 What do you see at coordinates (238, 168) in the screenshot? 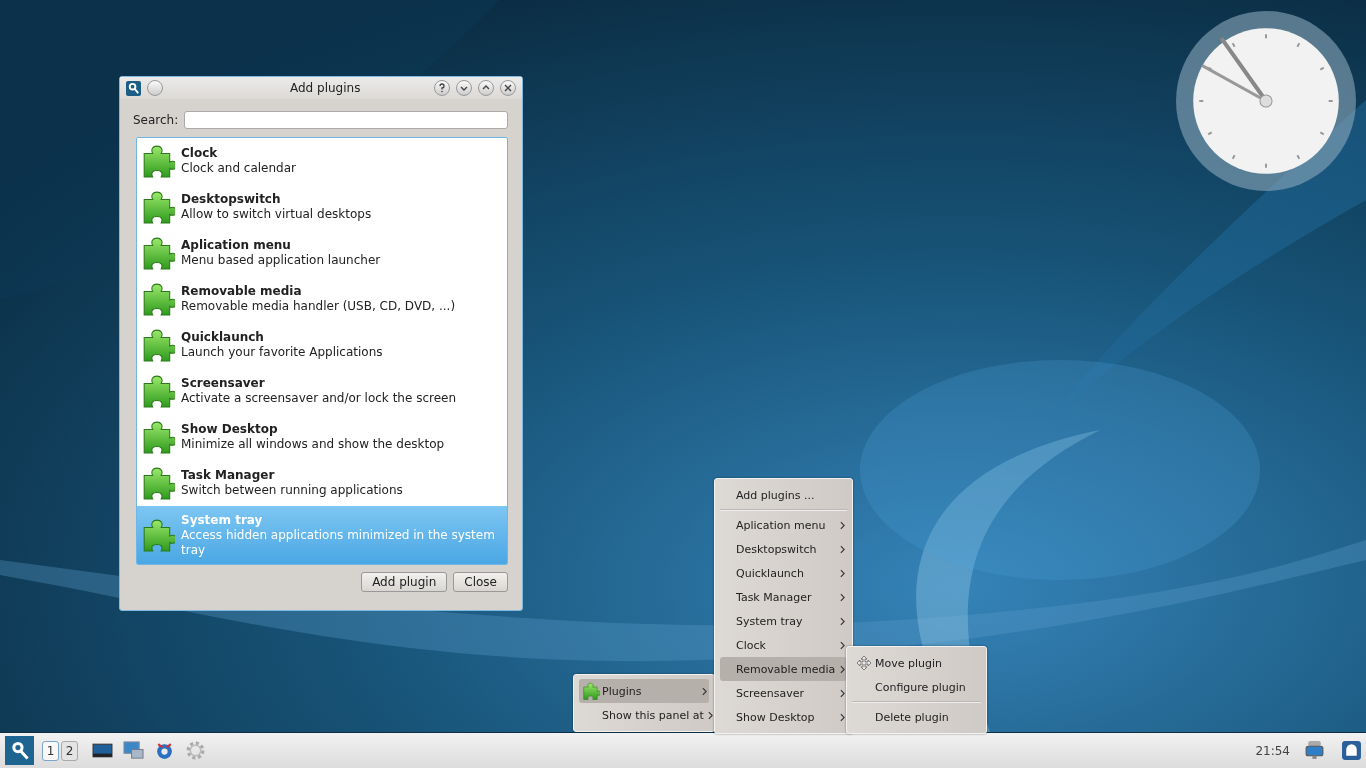
I see `plugin-description: Clock and calendar` at bounding box center [238, 168].